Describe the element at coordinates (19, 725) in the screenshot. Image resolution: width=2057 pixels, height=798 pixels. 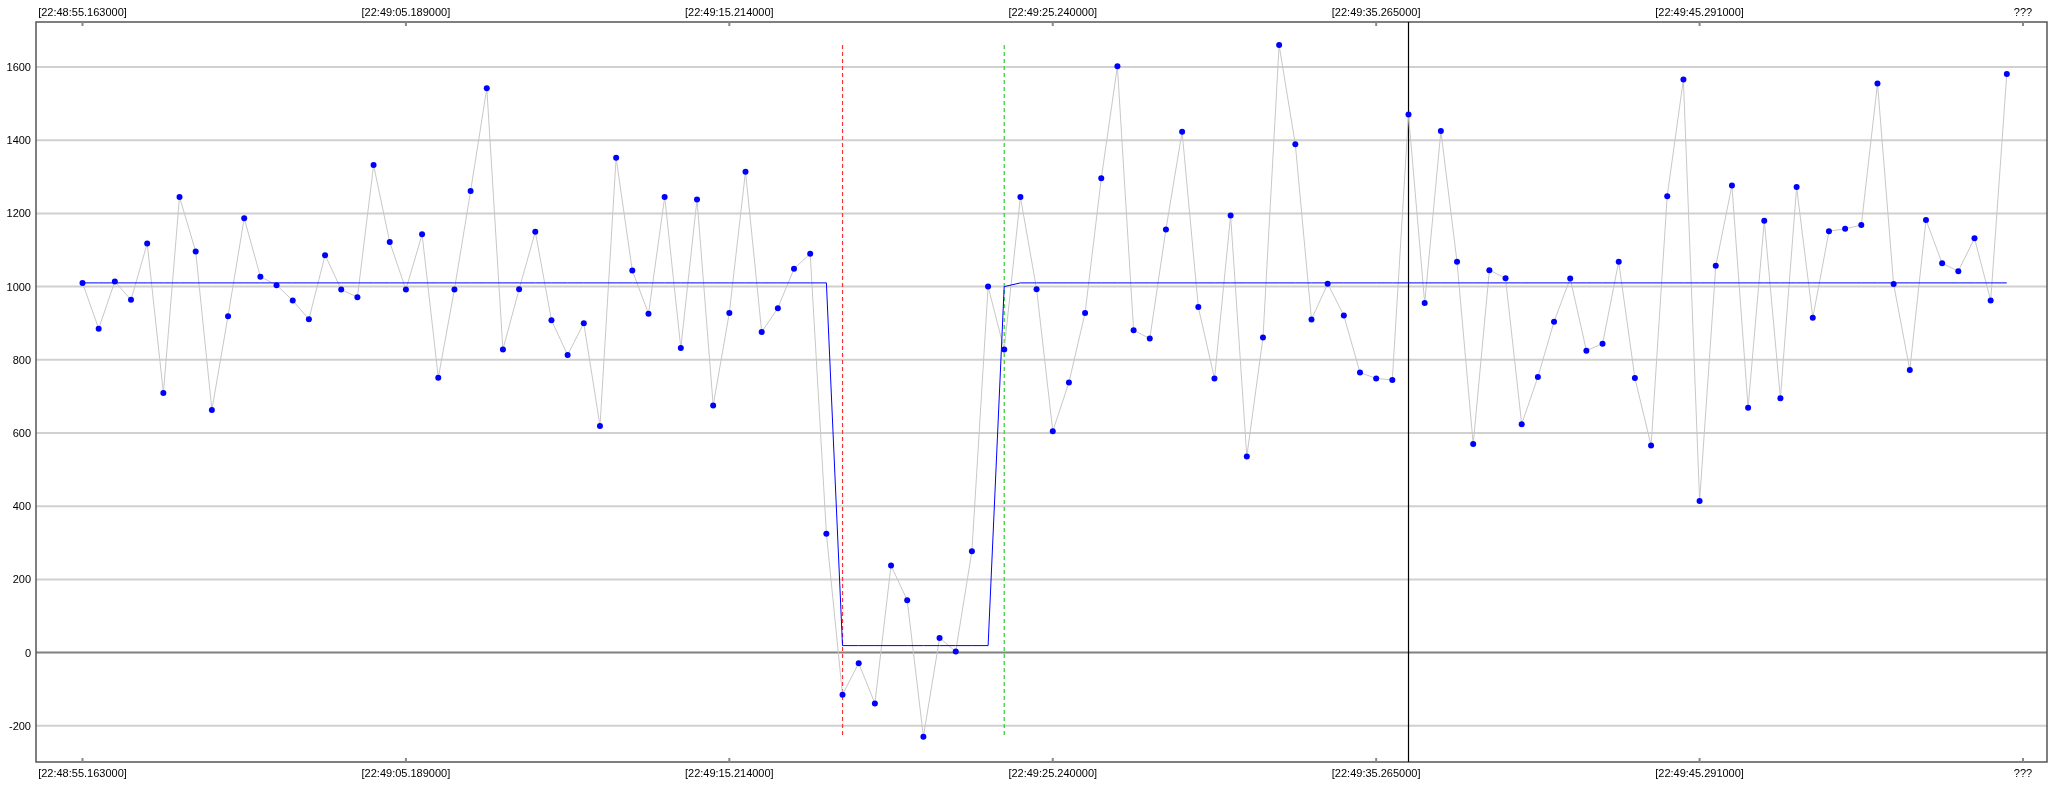
I see `axis-label: -200` at that location.